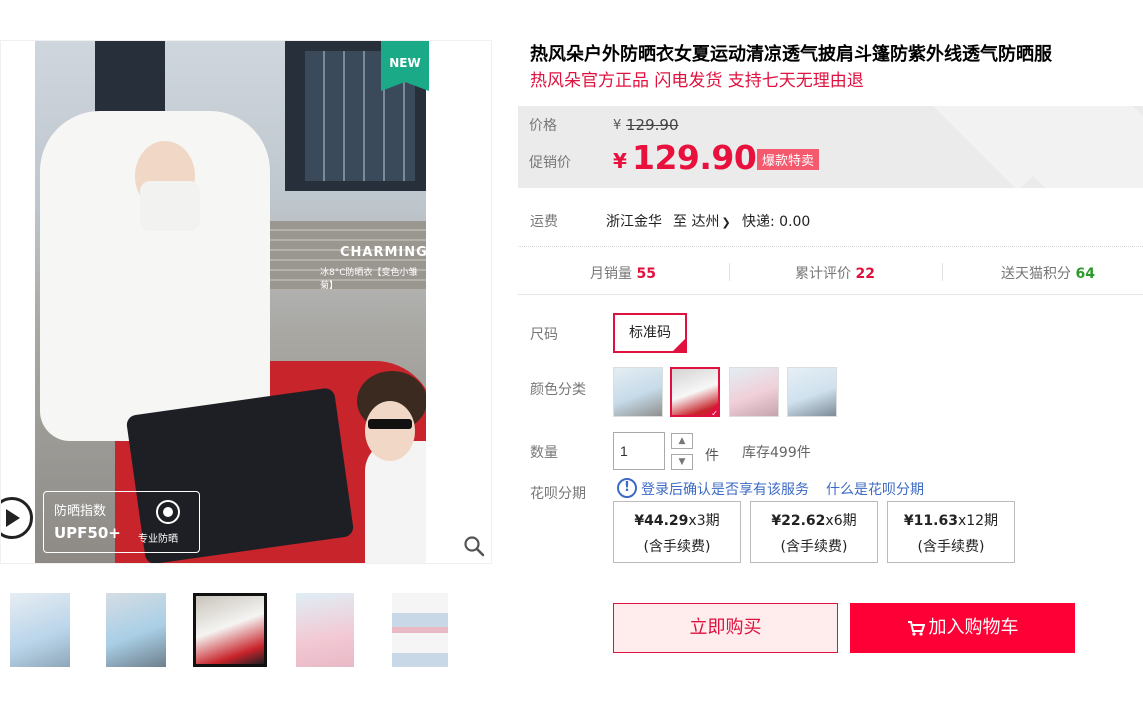  I want to click on size-option-label: 标准码, so click(650, 333).